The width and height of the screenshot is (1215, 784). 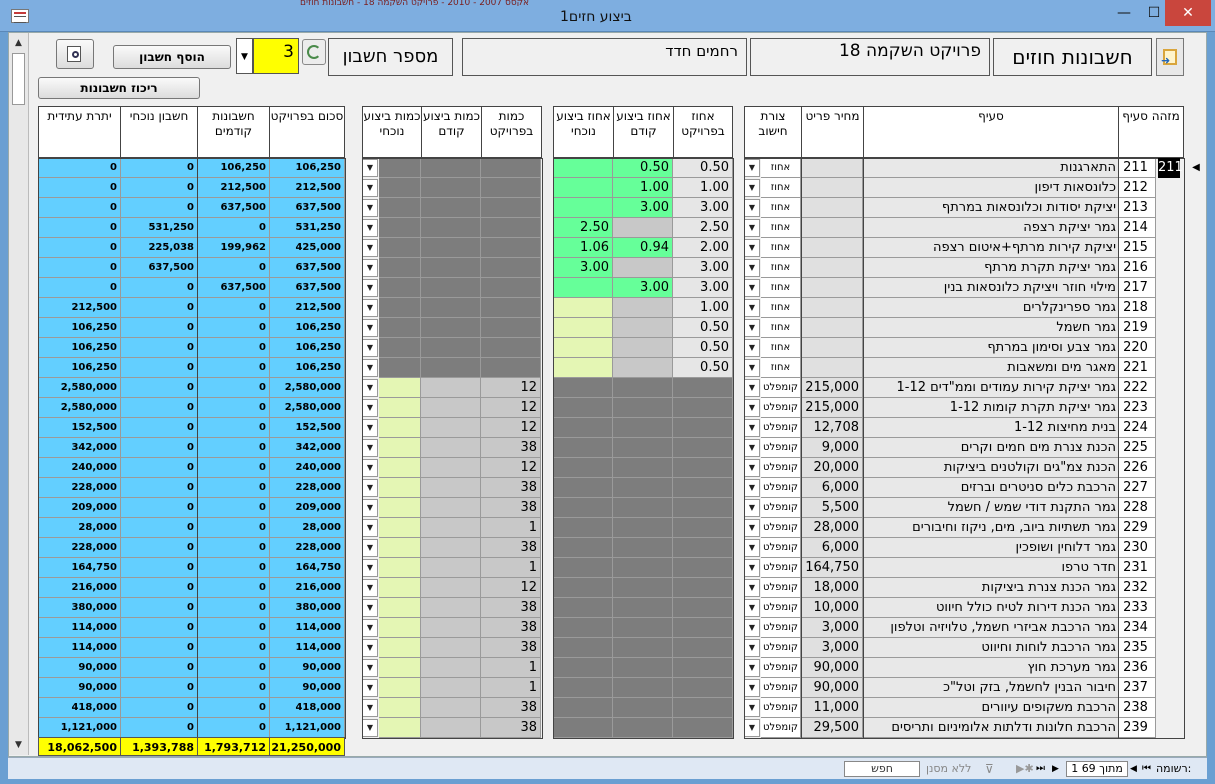 What do you see at coordinates (989, 769) in the screenshot?
I see `filter-icon: ⊽` at bounding box center [989, 769].